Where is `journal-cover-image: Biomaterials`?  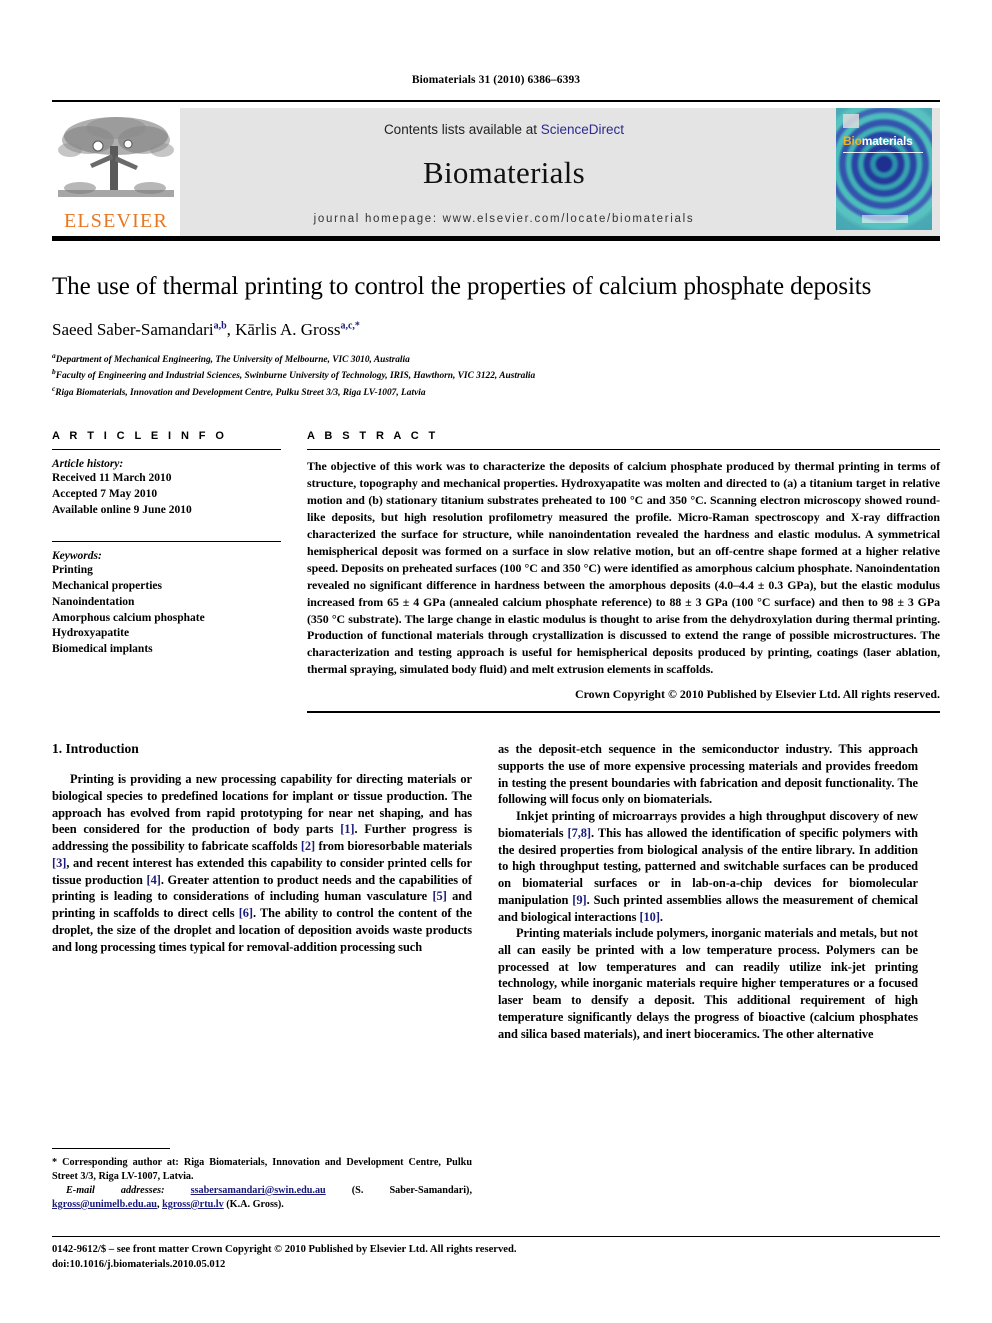 journal-cover-image: Biomaterials is located at coordinates (884, 169).